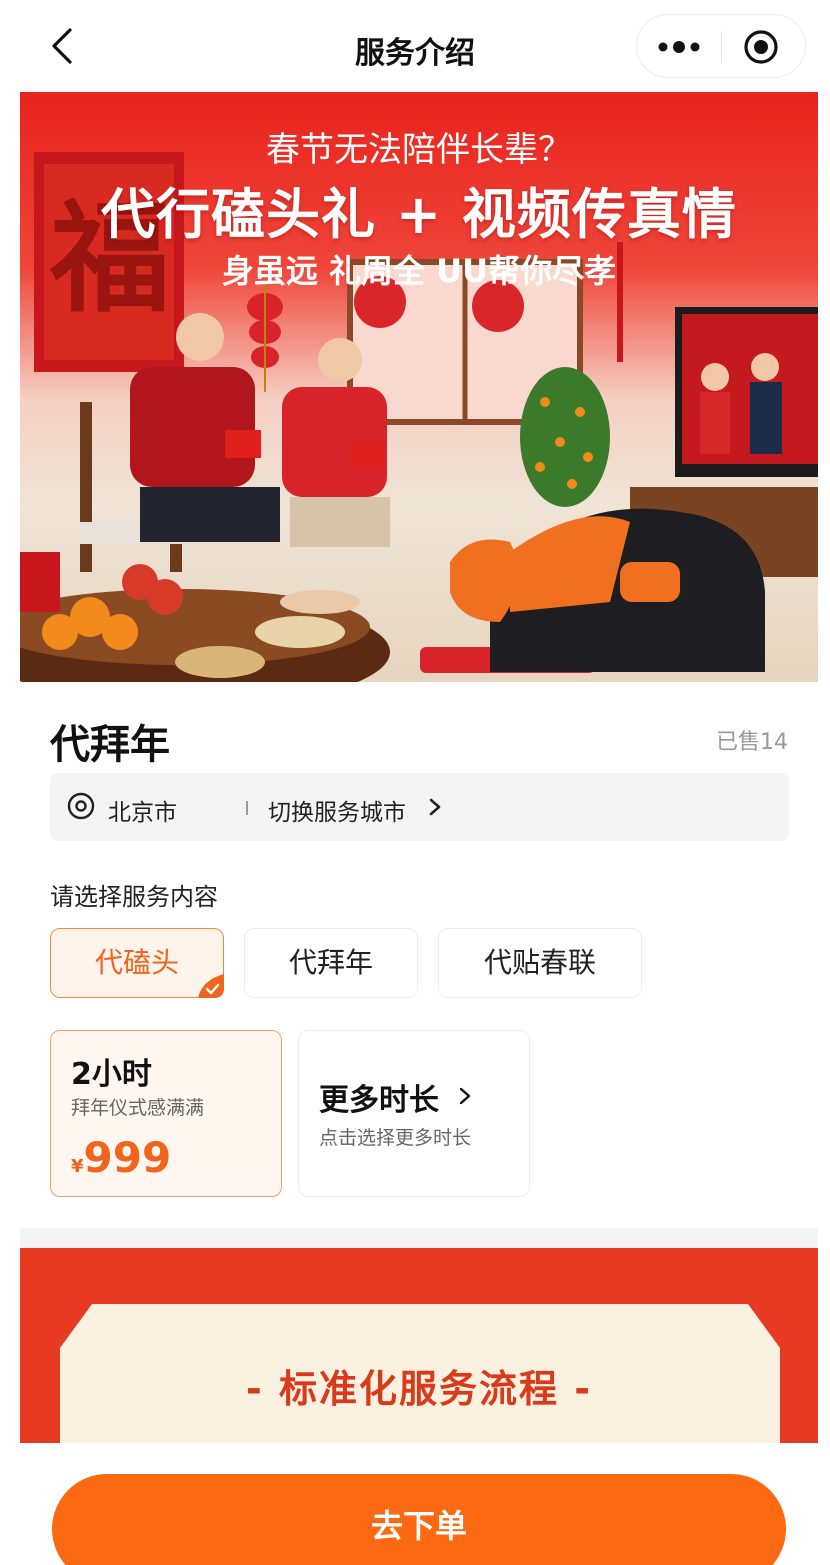  Describe the element at coordinates (111, 1074) in the screenshot. I see `duration-name: 2小时` at that location.